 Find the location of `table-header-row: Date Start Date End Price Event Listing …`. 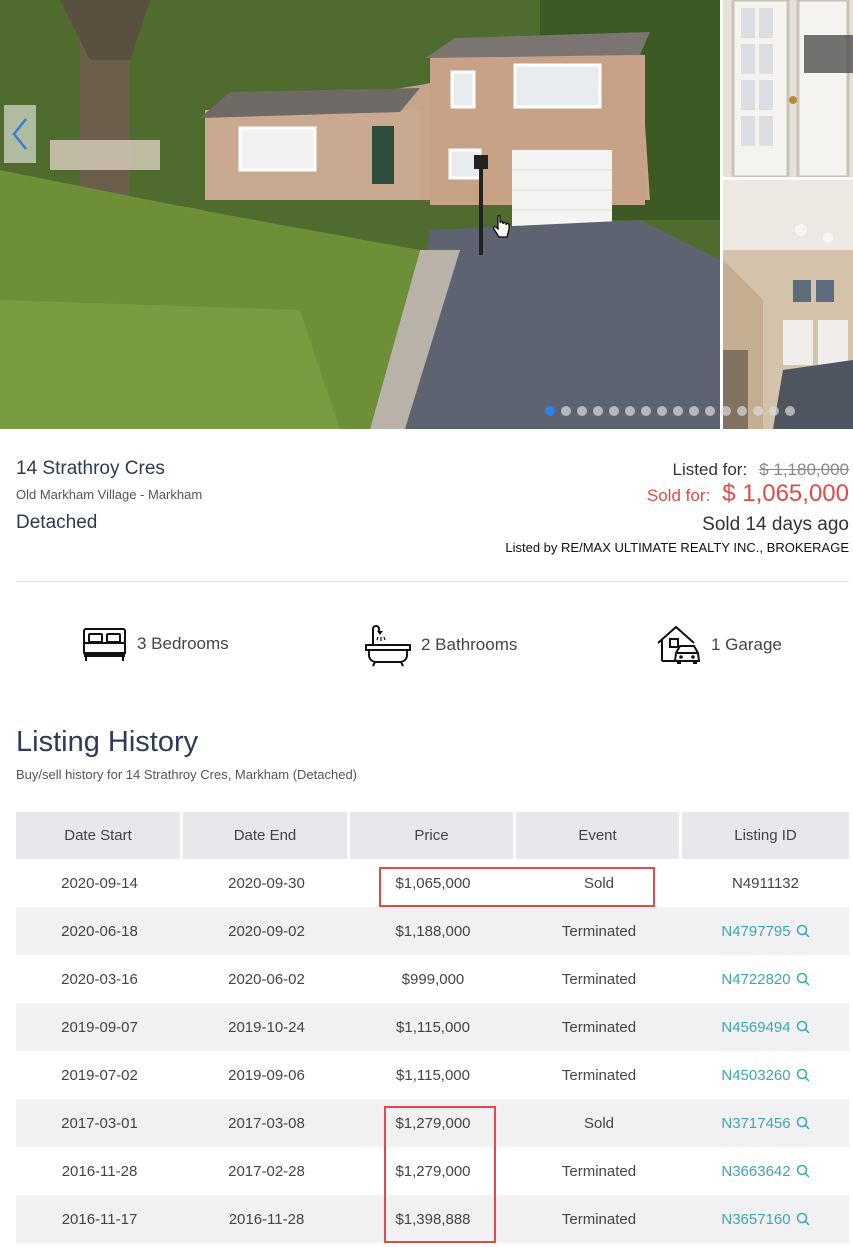

table-header-row: Date Start Date End Price Event Listing … is located at coordinates (432, 835).